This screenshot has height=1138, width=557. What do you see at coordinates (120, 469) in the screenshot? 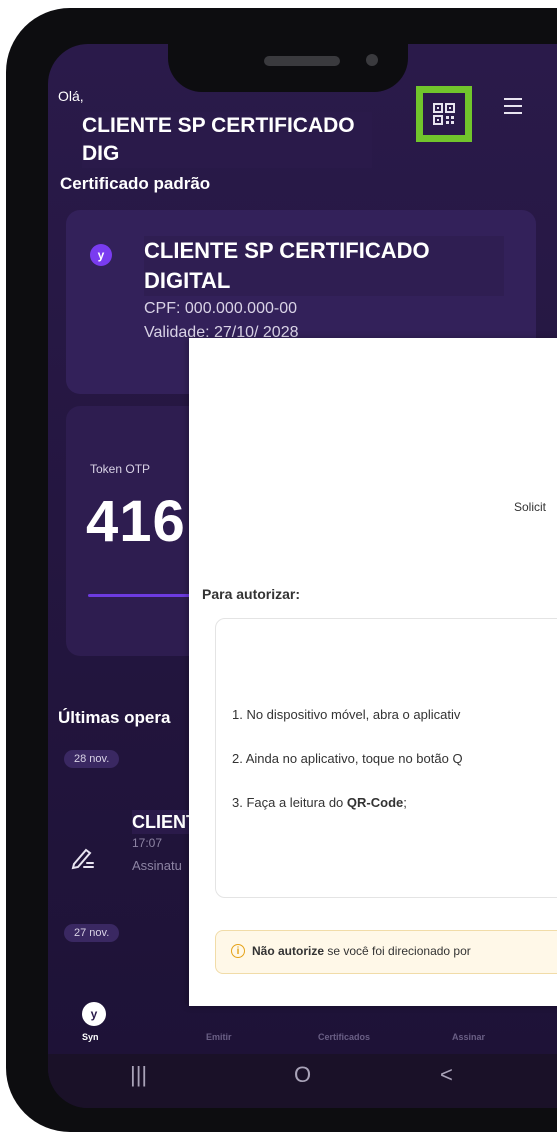
I see `token-label: Token OTP` at bounding box center [120, 469].